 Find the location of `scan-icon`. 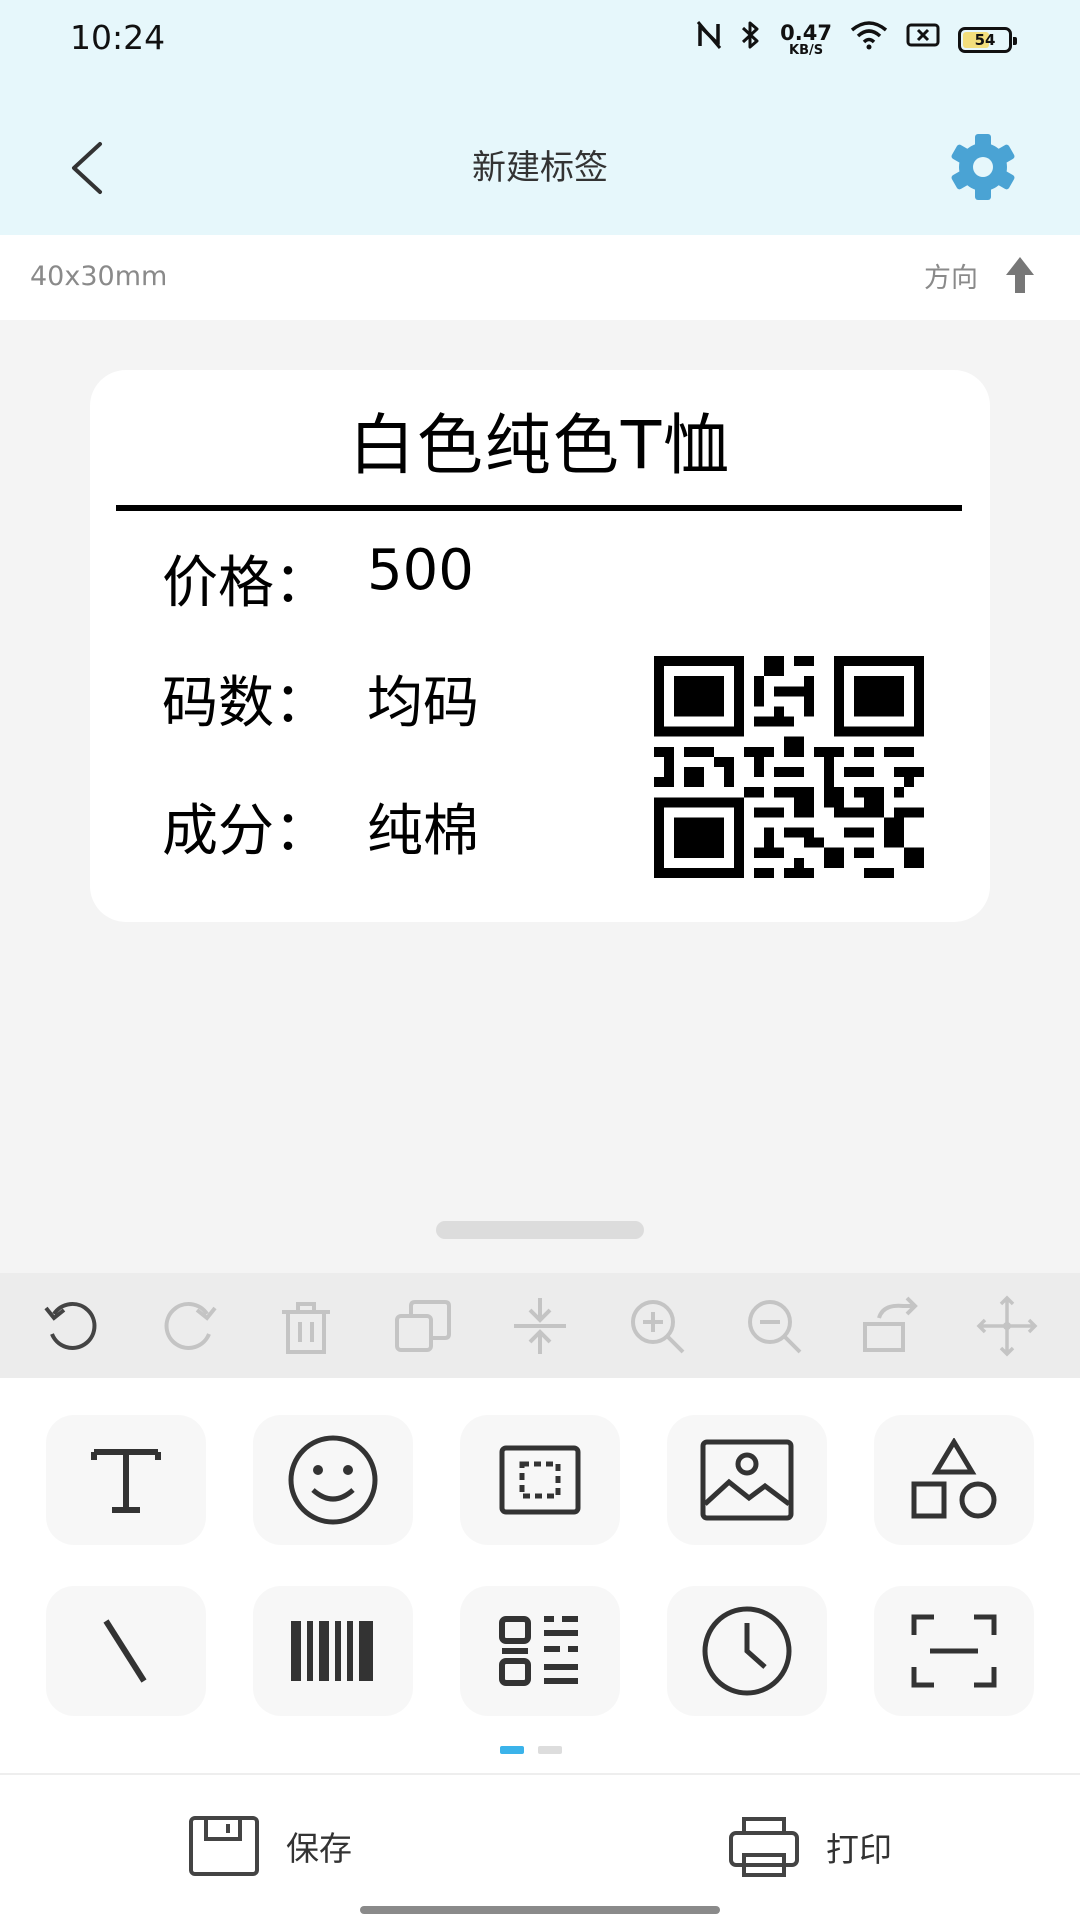

scan-icon is located at coordinates (954, 1651).